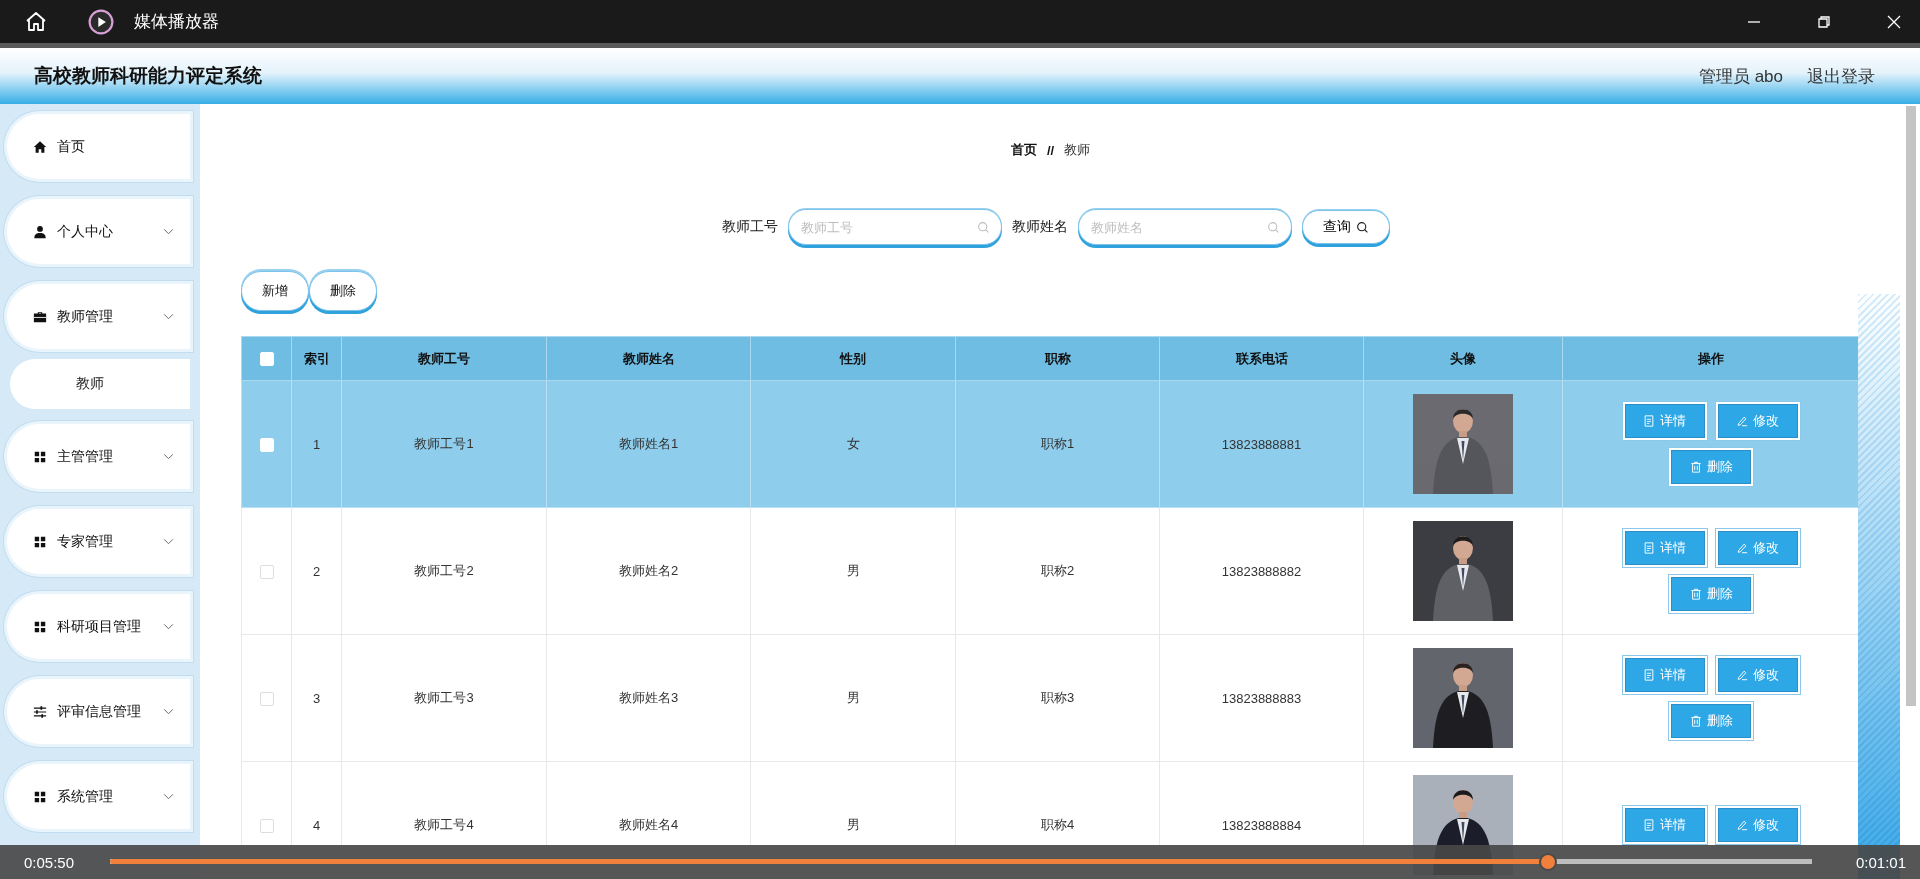 This screenshot has height=879, width=1920. I want to click on breadcrumb-link: 首页, so click(1023, 150).